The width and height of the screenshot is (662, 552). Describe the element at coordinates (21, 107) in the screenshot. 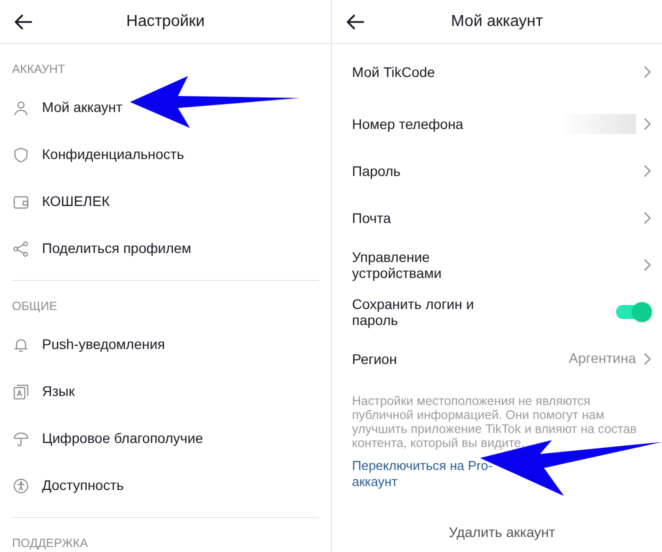

I see `person-icon` at that location.